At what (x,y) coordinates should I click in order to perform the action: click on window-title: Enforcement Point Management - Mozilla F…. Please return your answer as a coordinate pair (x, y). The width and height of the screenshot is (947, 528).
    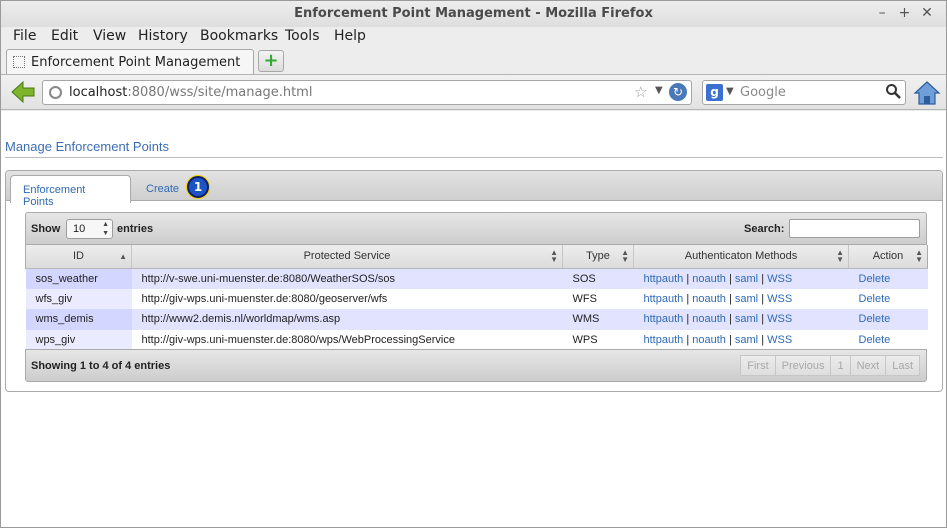
    Looking at the image, I should click on (473, 13).